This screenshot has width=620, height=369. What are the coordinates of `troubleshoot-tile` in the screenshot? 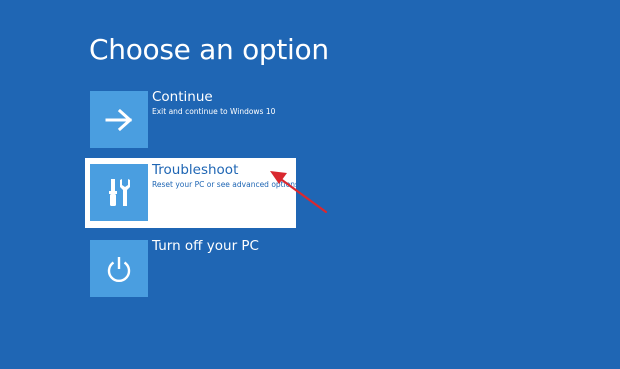 It's located at (119, 192).